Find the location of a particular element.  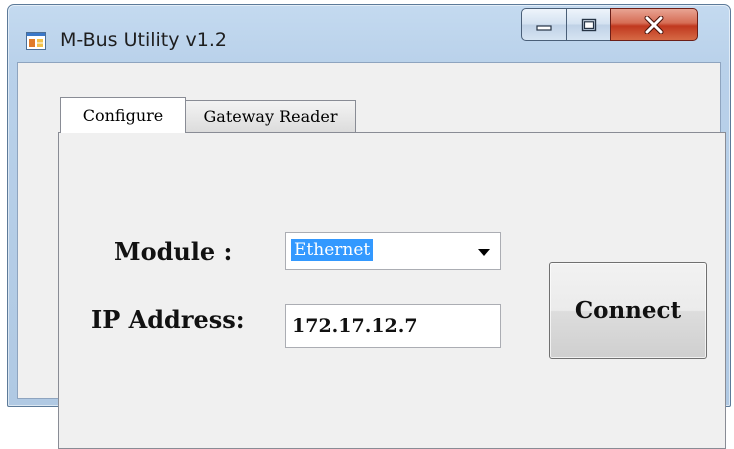

maximize-button is located at coordinates (588, 24).